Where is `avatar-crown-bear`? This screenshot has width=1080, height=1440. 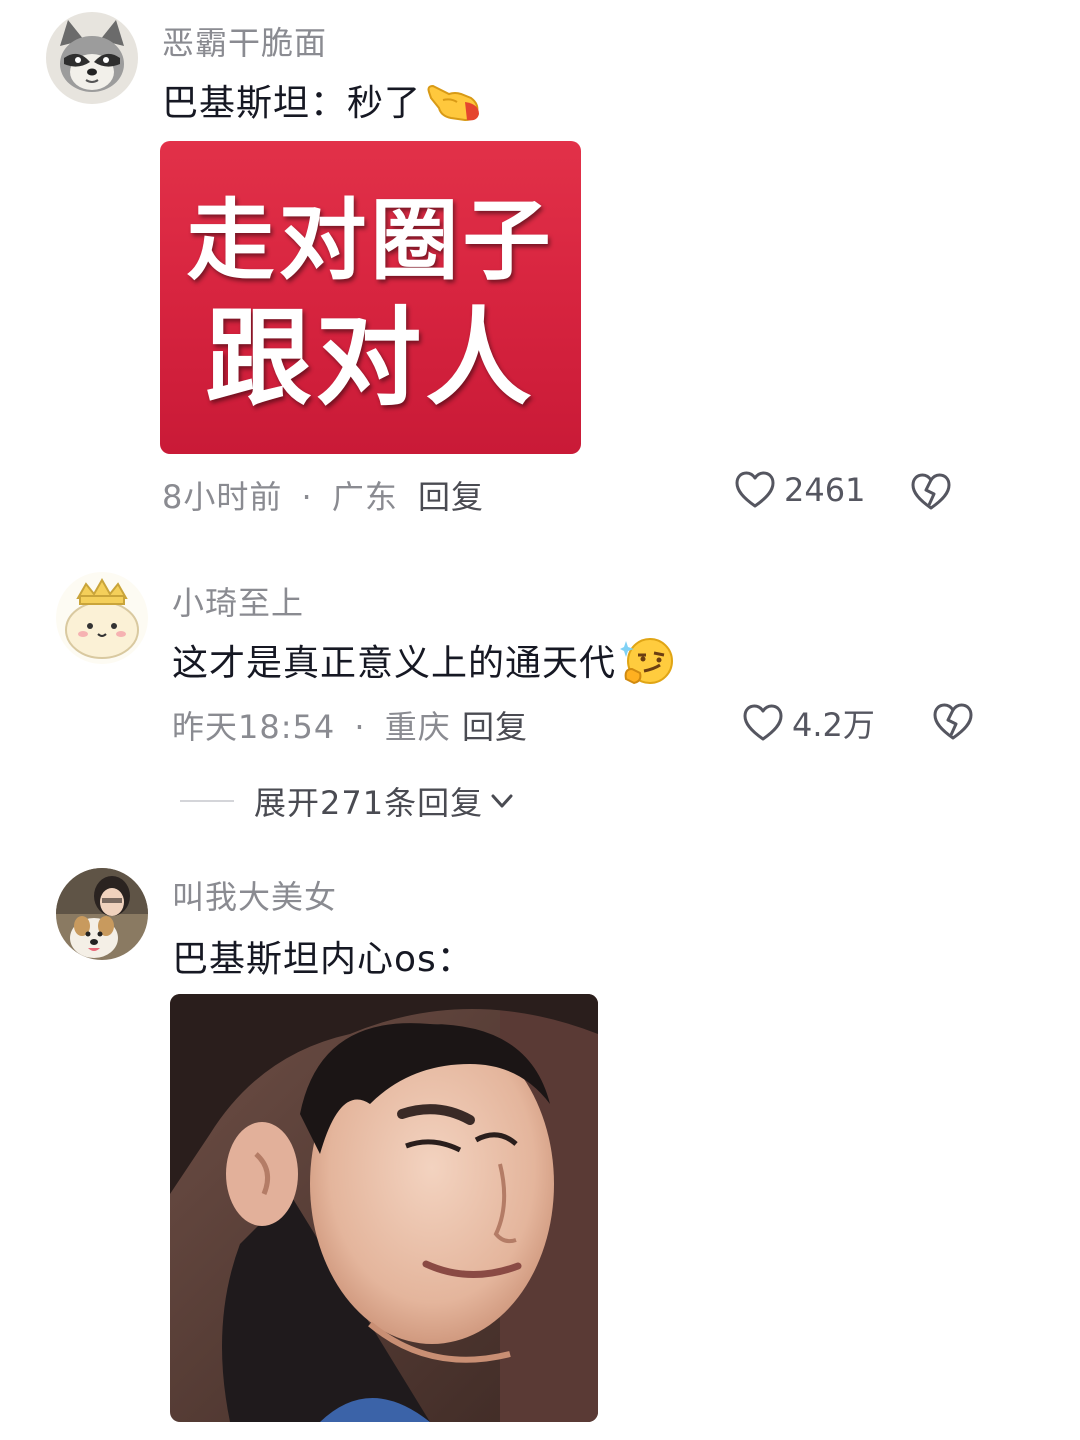 avatar-crown-bear is located at coordinates (102, 618).